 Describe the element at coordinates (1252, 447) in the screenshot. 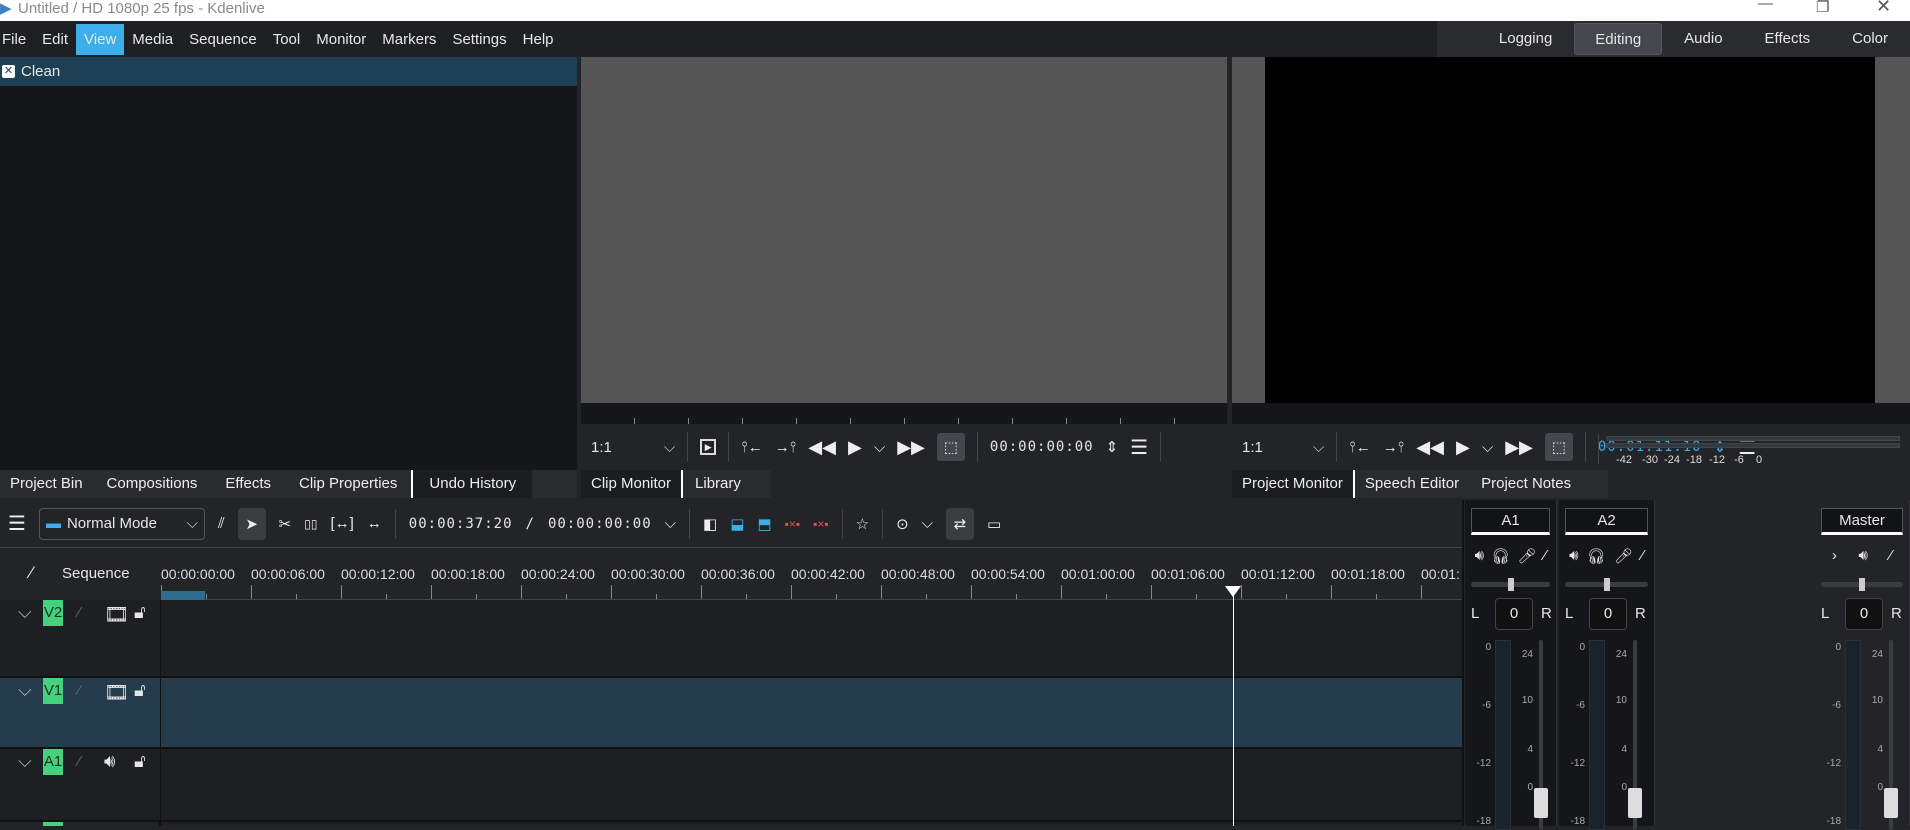

I see `project-zoom-select: 1:1` at that location.